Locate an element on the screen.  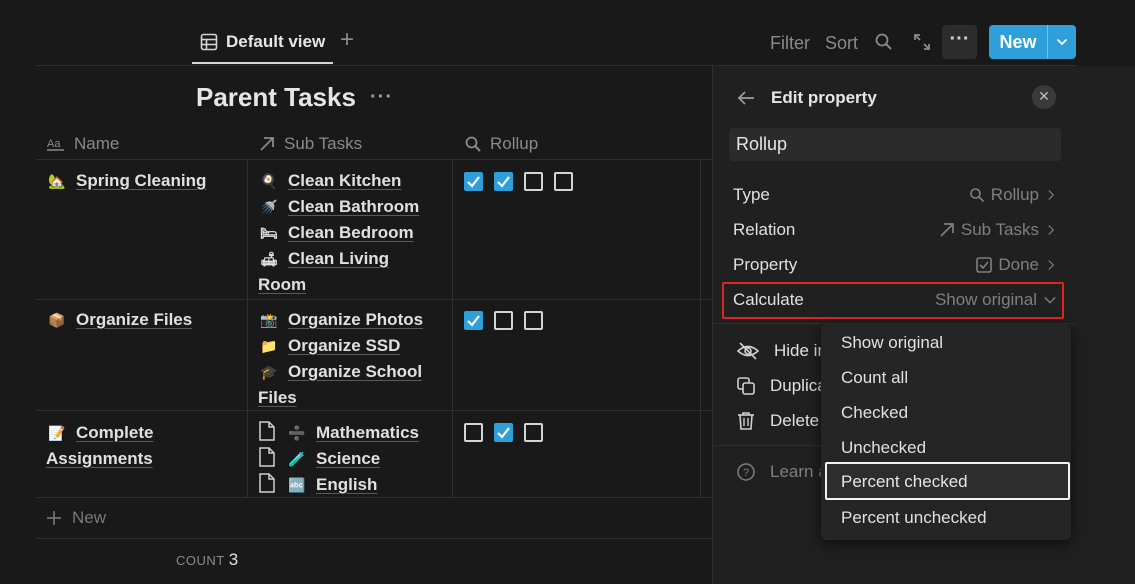
sub-task-link: 🎓 Organize School is located at coordinates (340, 372).